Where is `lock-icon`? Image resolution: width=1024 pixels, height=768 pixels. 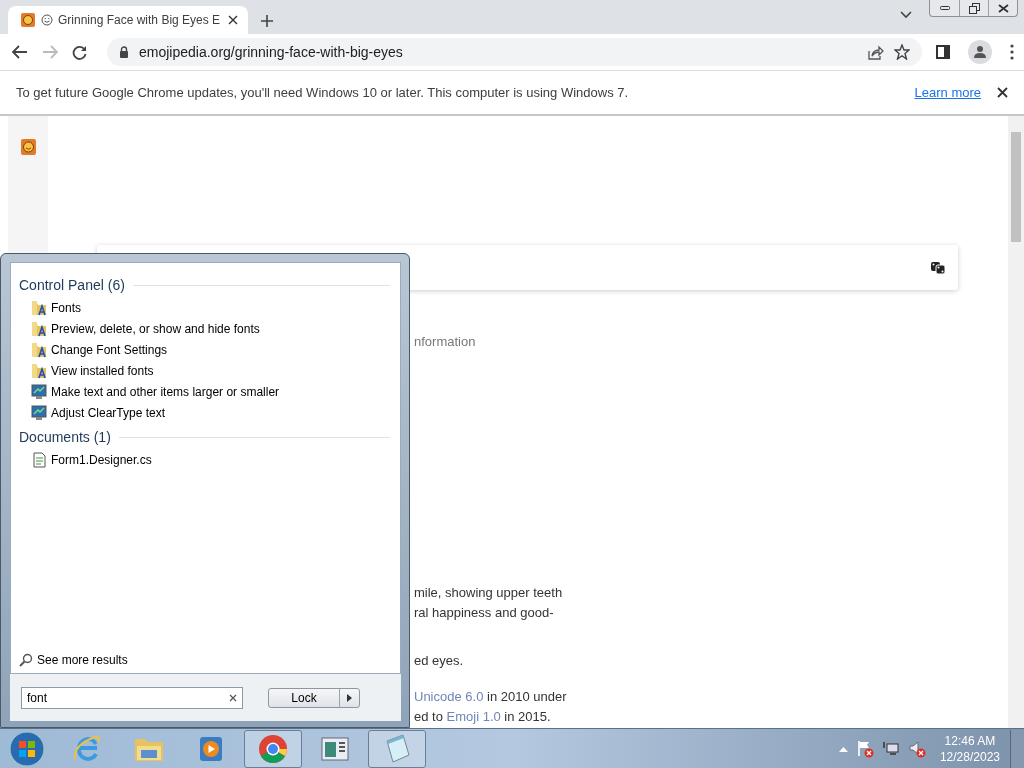 lock-icon is located at coordinates (124, 52).